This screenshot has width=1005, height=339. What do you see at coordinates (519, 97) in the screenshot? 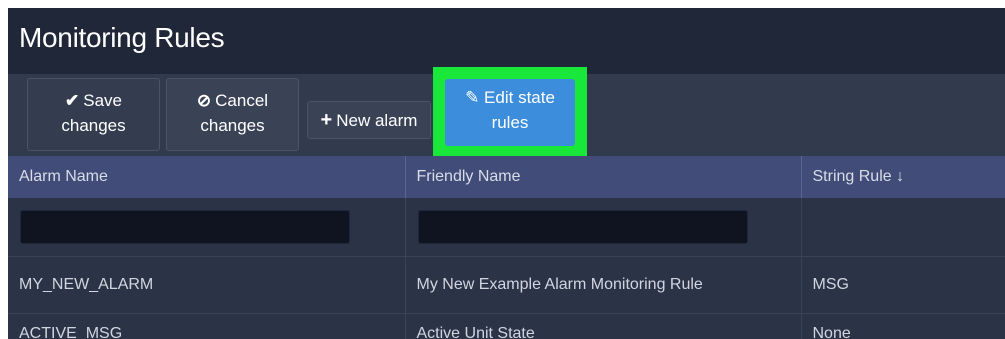
I see `edit-label-line1: Edit state` at bounding box center [519, 97].